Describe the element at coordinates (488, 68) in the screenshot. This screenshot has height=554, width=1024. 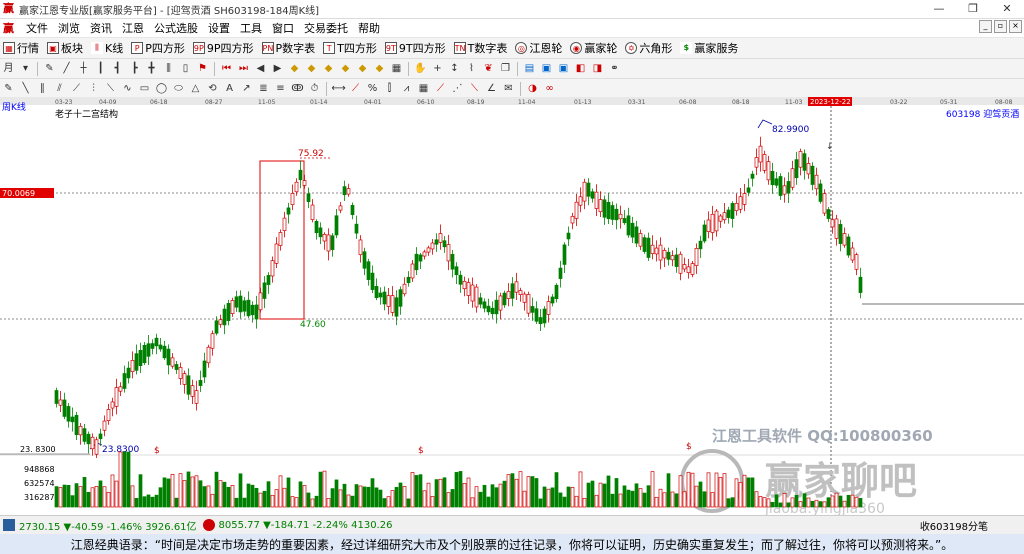
I see `gift-icon: ❦` at that location.